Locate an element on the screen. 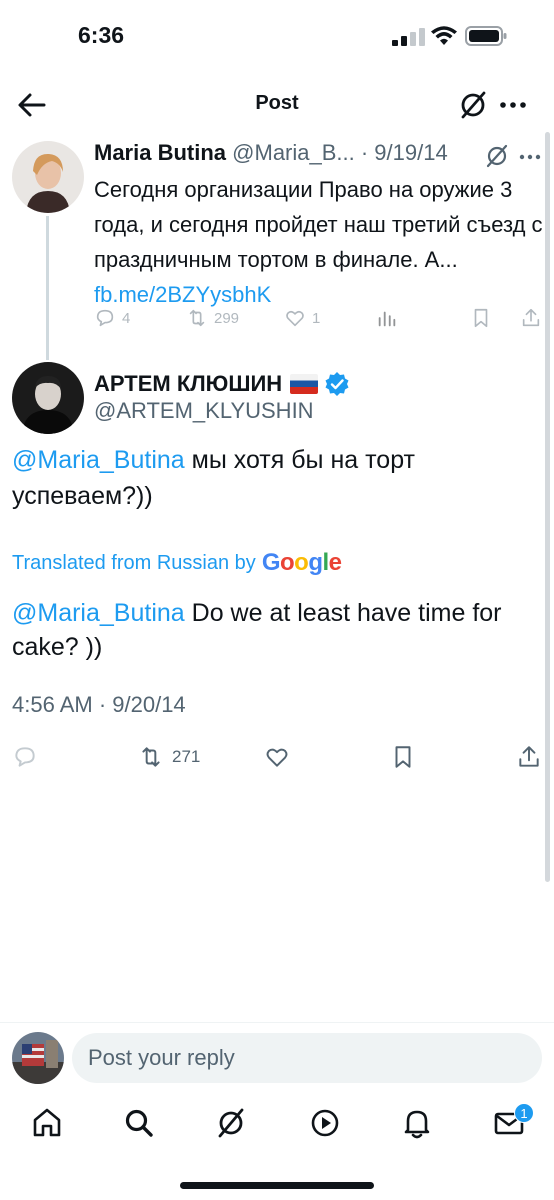 The image size is (554, 1200). nav-notifications is located at coordinates (417, 1123).